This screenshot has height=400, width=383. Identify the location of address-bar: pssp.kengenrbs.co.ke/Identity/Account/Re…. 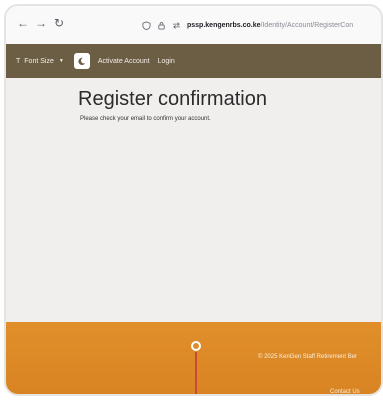
(261, 25).